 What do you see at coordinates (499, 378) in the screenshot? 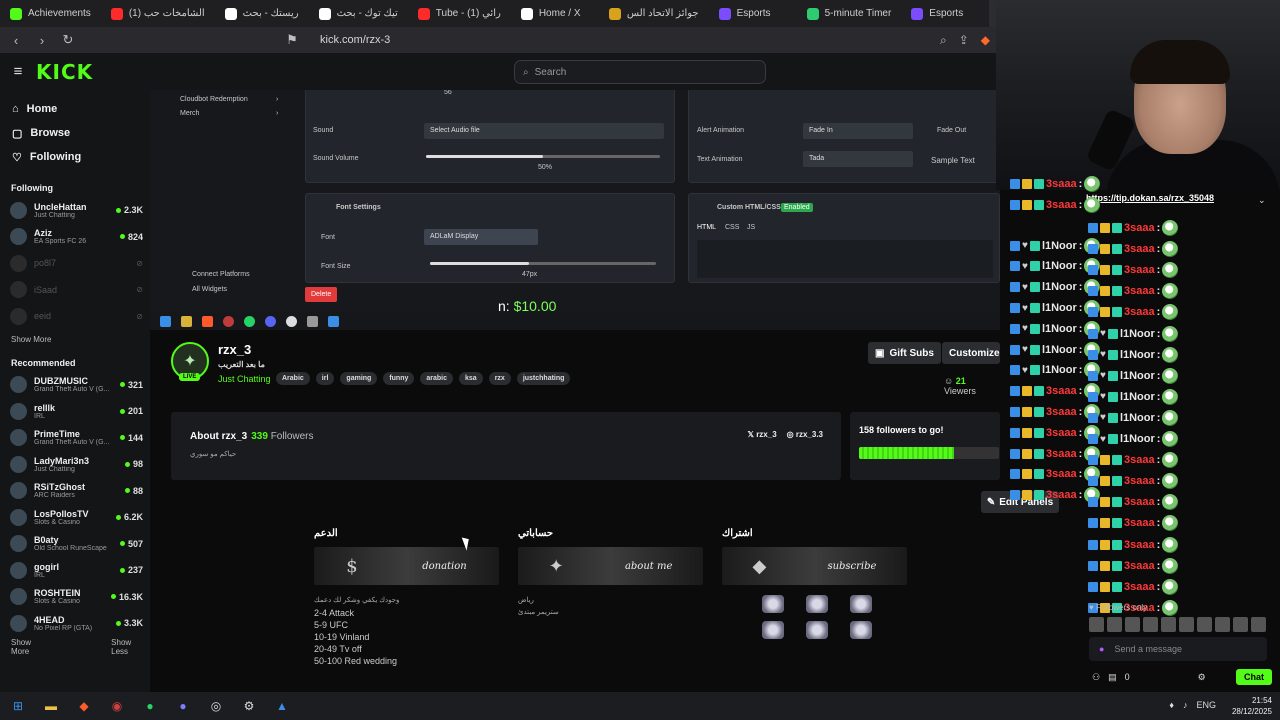
I see `tag-rzx: rzx` at bounding box center [499, 378].